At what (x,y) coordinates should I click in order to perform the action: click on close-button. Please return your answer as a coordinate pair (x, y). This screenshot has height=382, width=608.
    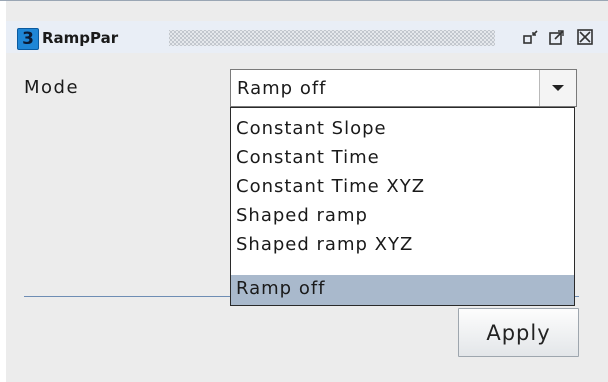
    Looking at the image, I should click on (585, 37).